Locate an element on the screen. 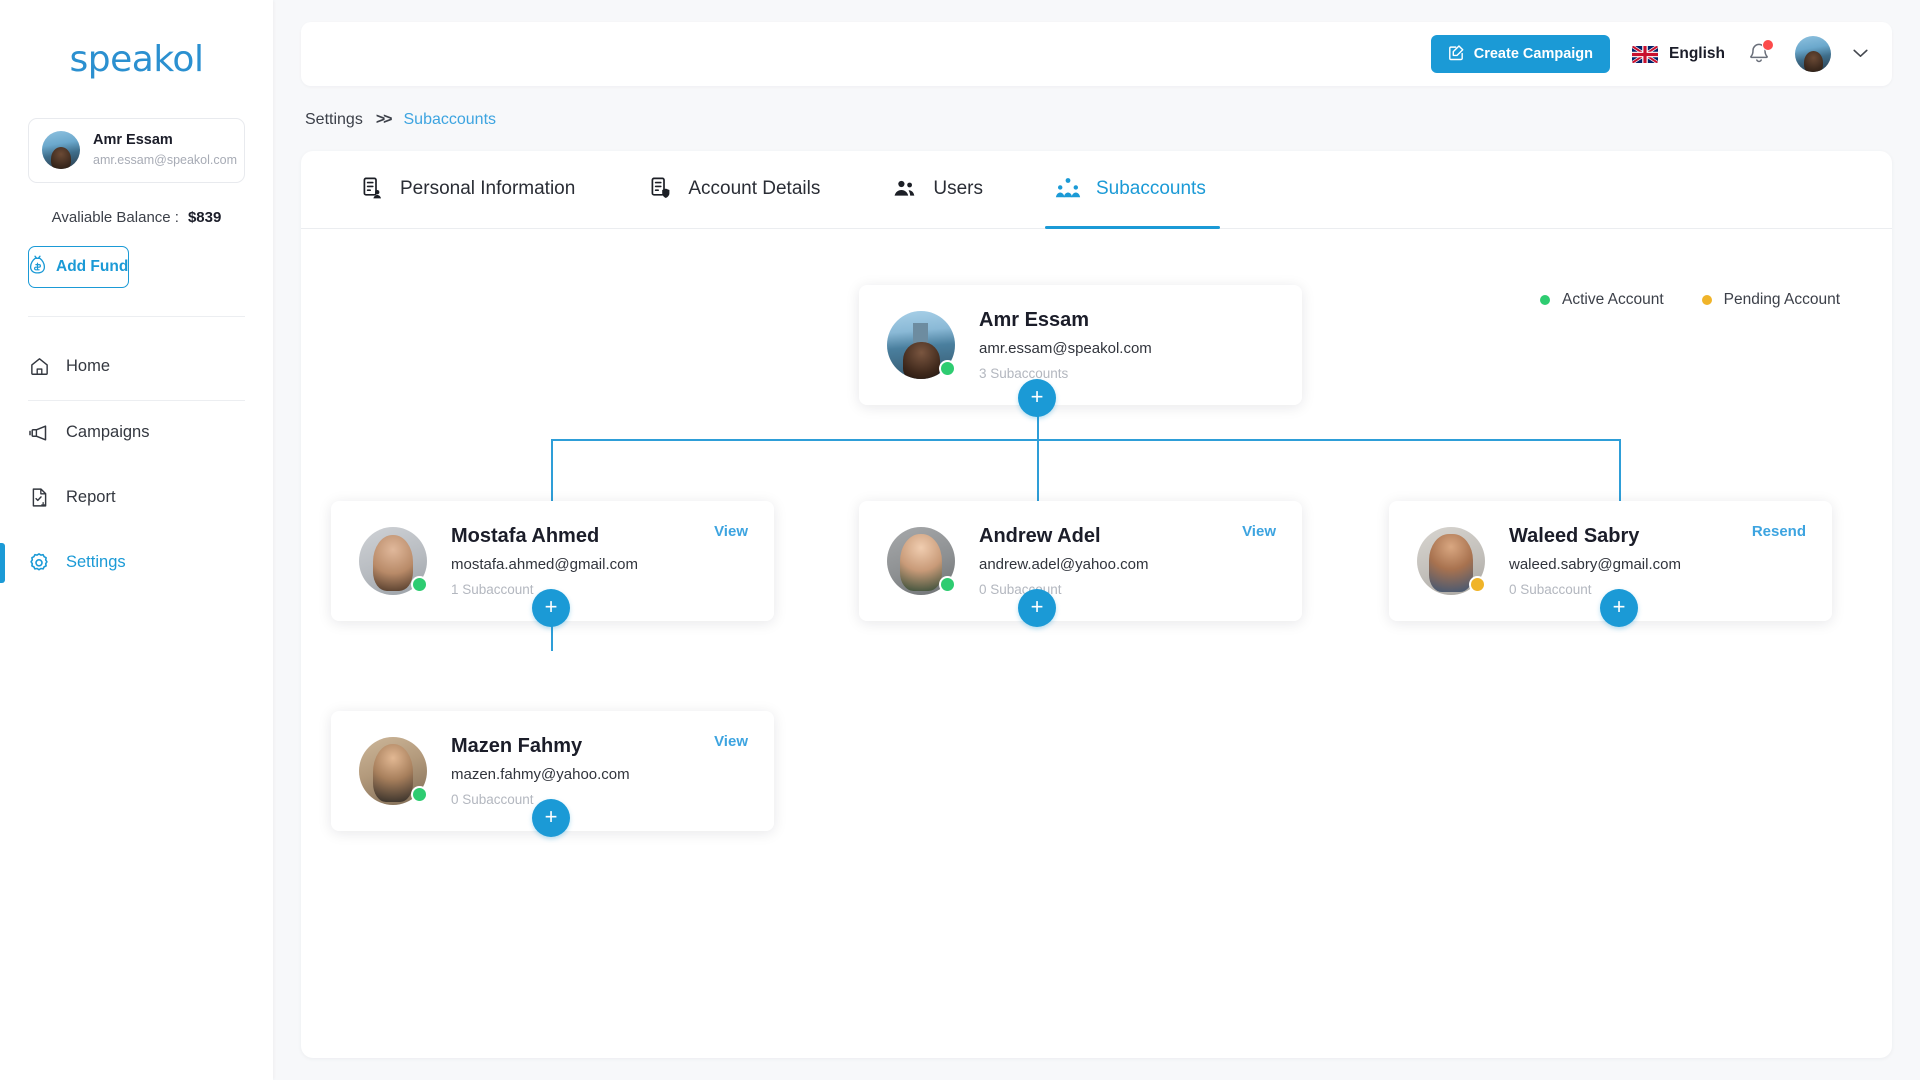  notifications-button is located at coordinates (1760, 53).